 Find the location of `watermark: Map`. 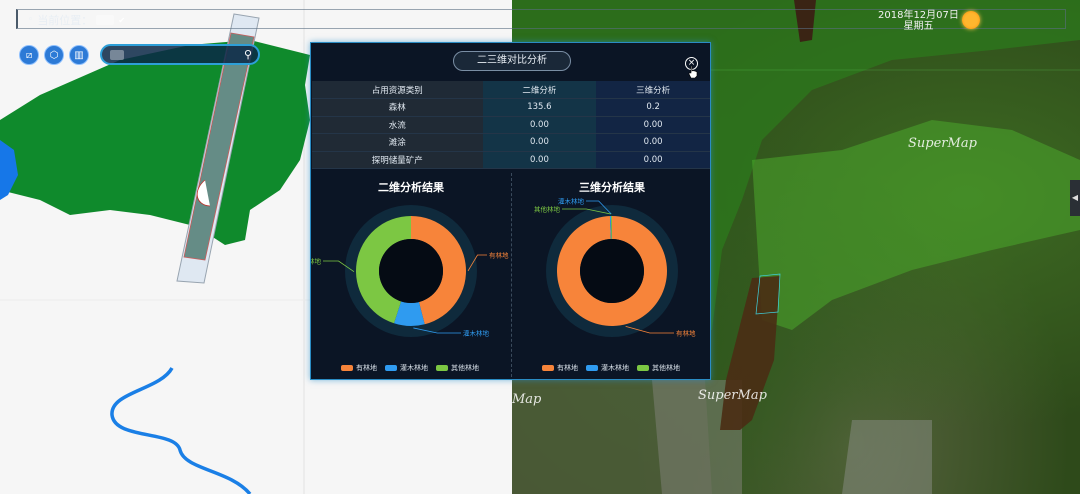

watermark: Map is located at coordinates (527, 399).